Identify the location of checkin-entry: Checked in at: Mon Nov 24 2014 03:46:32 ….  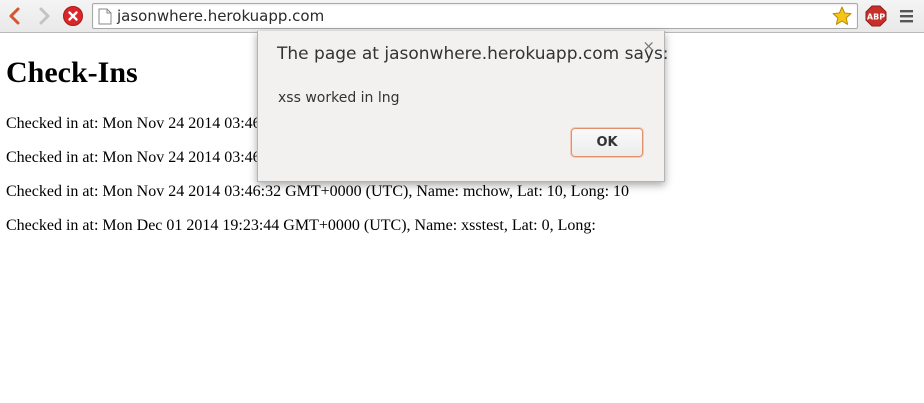
(318, 191).